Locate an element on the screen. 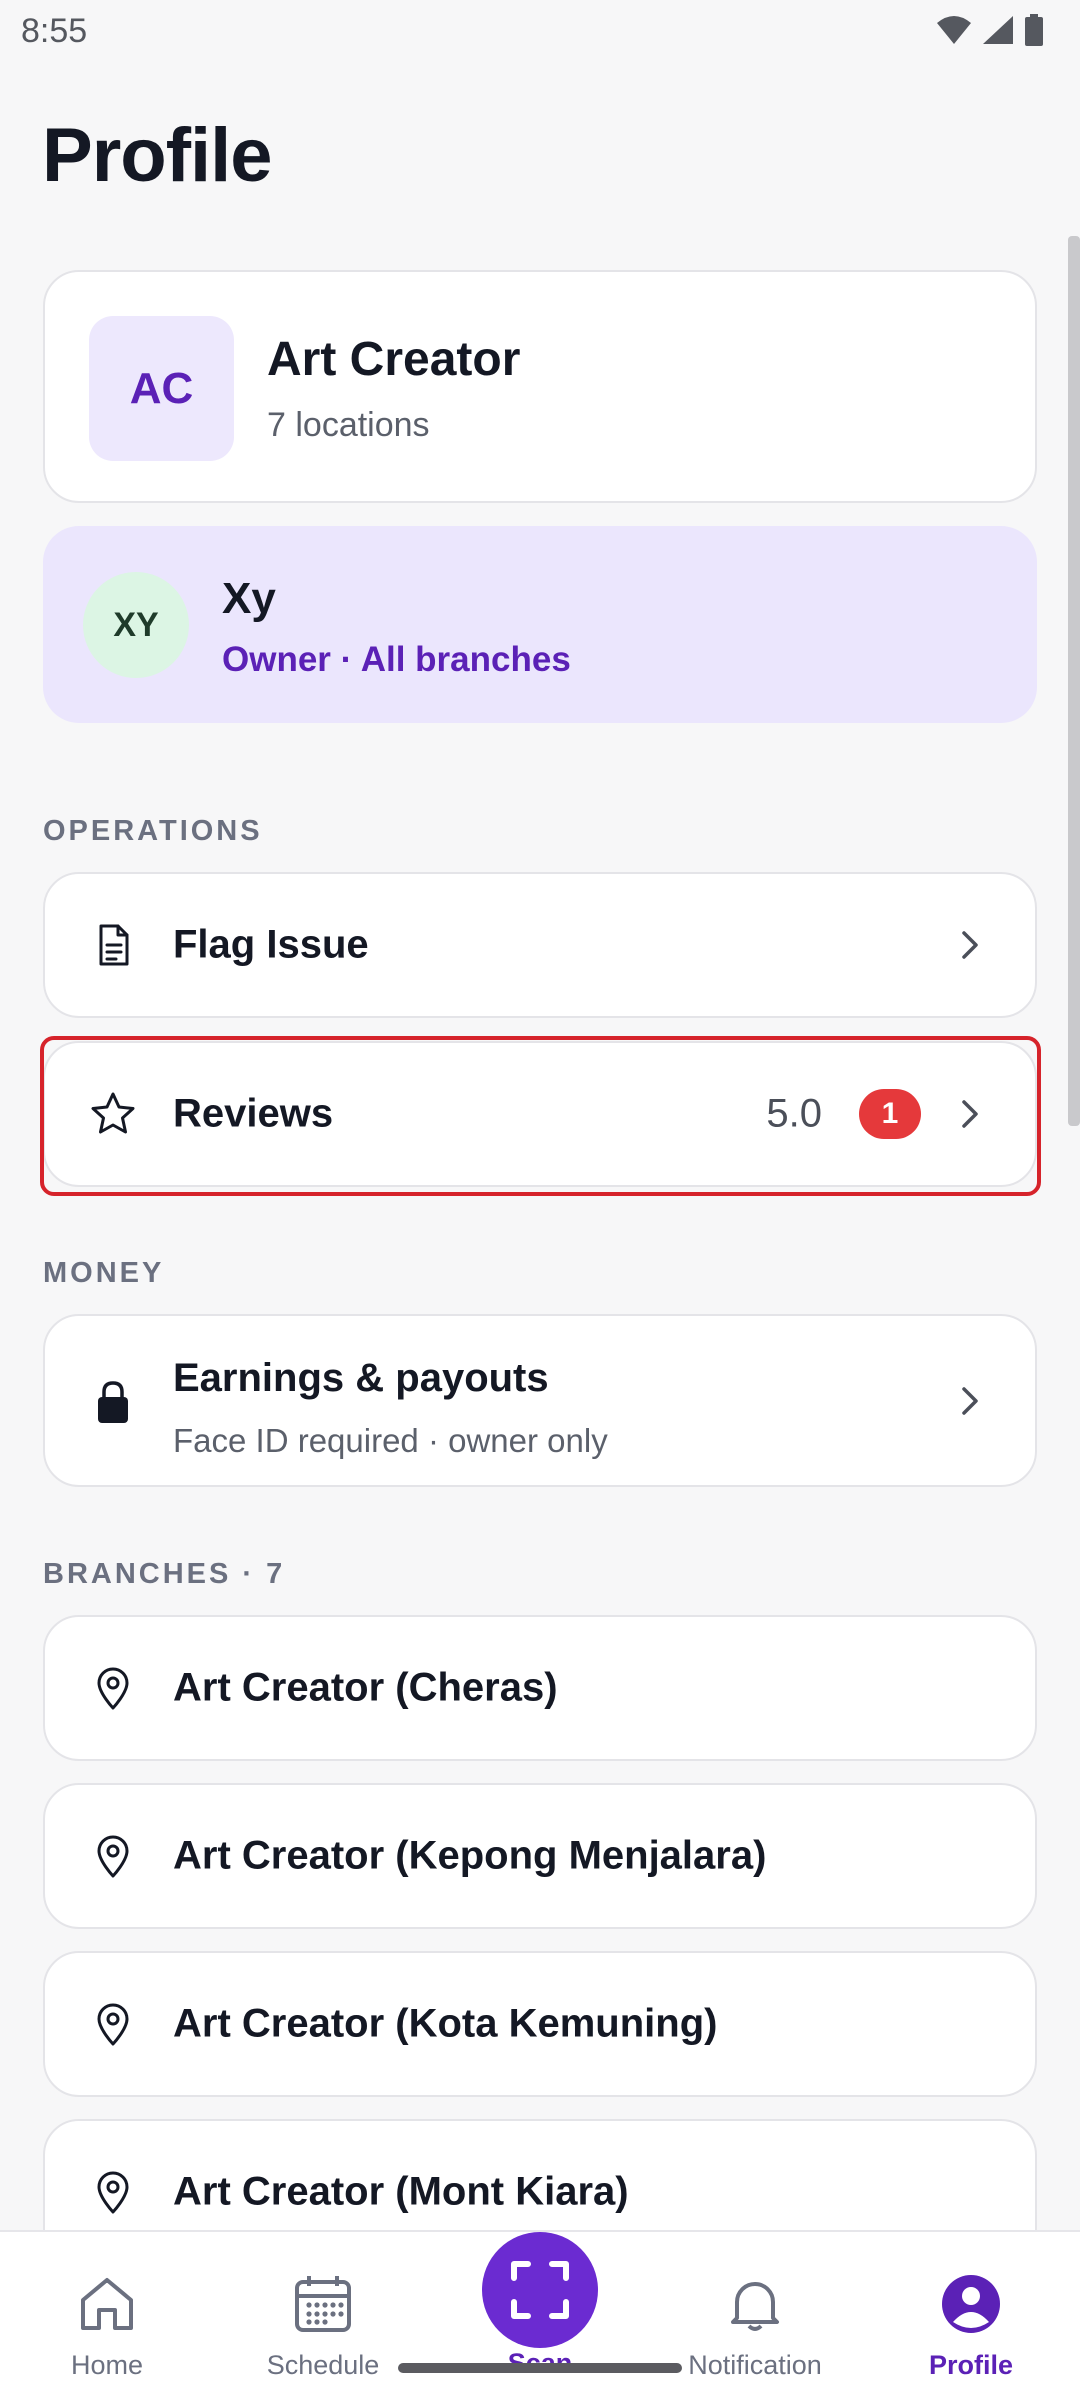 This screenshot has height=2400, width=1080. nav-notification-label: Notification is located at coordinates (755, 2365).